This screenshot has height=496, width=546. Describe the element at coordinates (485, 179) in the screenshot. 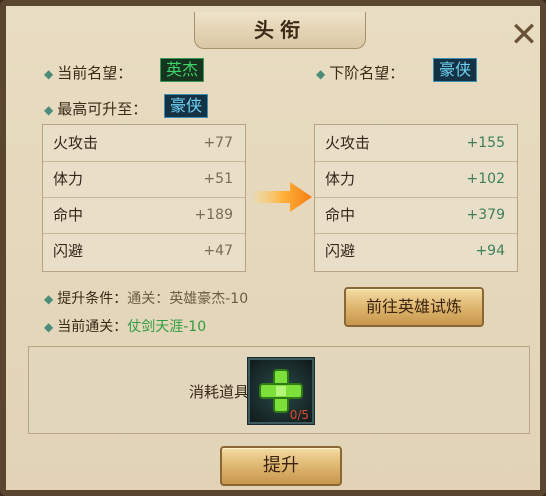

I see `stat-value: +102` at that location.